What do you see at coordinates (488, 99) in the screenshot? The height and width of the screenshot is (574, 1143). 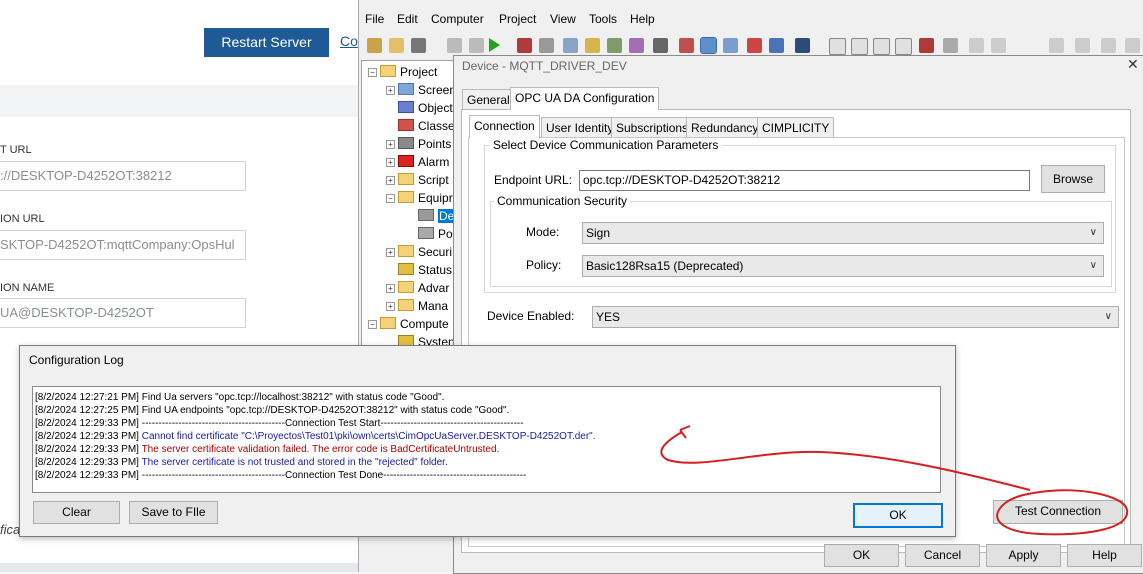 I see `tab-general: General` at bounding box center [488, 99].